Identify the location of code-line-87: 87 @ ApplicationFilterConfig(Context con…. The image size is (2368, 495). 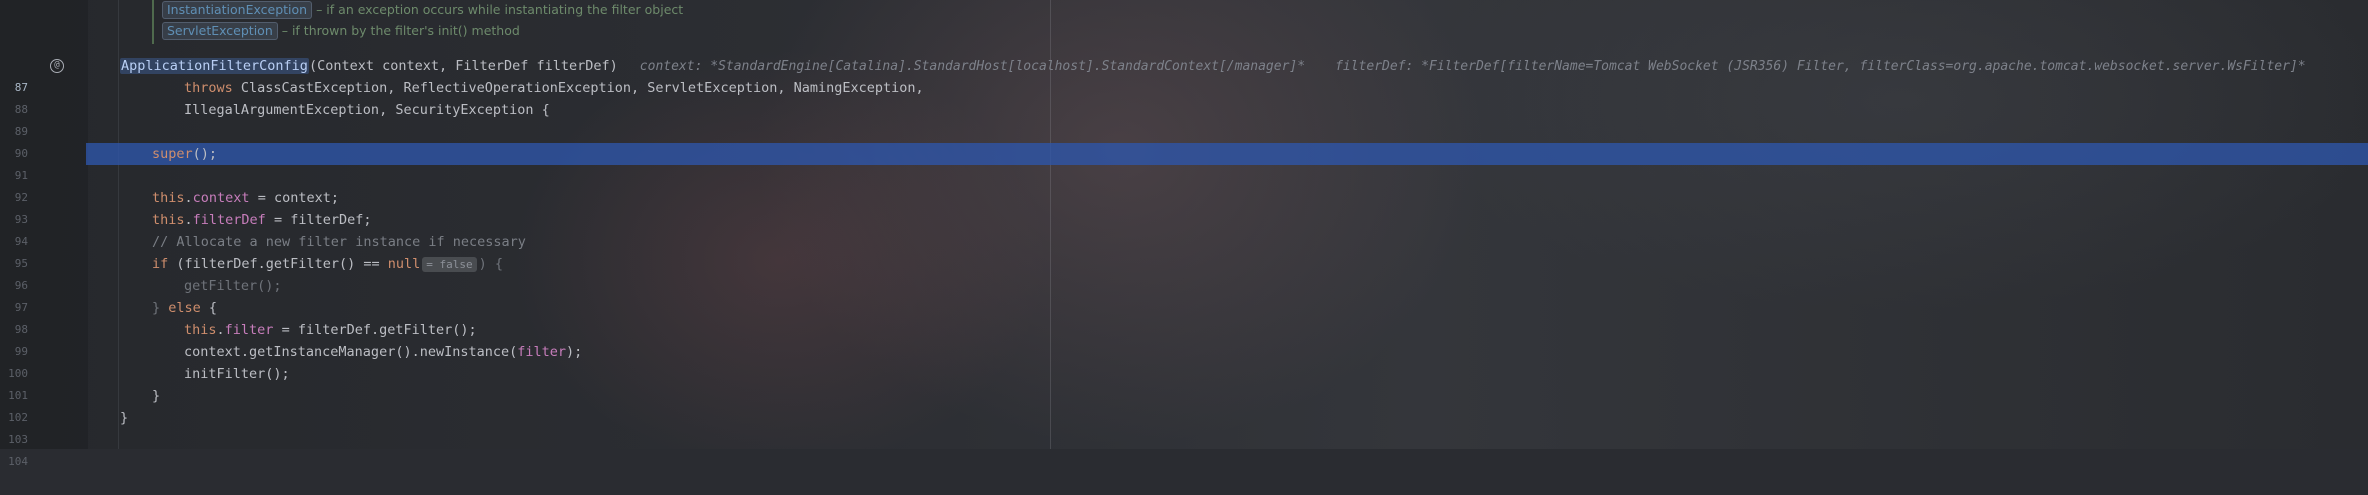
(1184, 74).